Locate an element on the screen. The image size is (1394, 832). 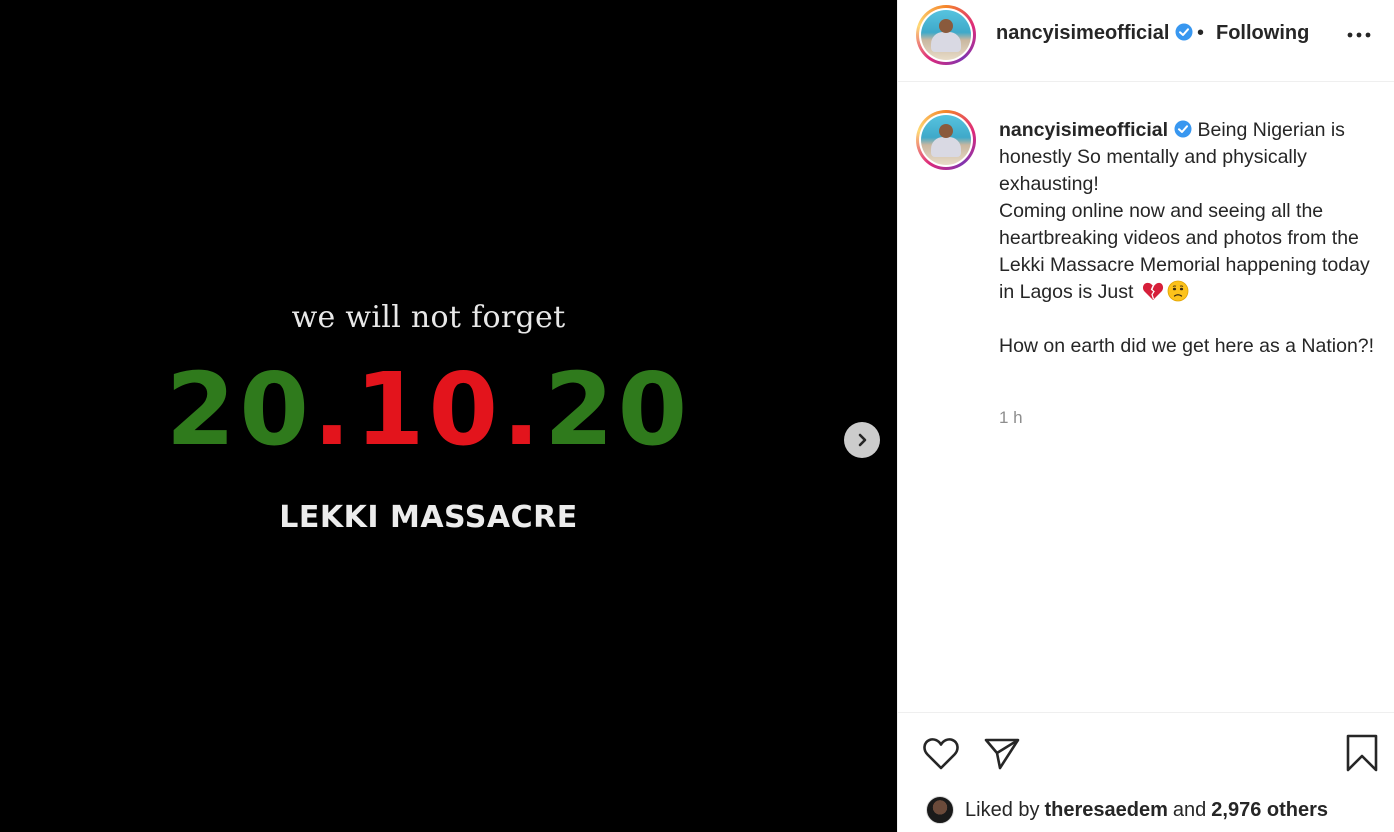
liker-avatar is located at coordinates (940, 810).